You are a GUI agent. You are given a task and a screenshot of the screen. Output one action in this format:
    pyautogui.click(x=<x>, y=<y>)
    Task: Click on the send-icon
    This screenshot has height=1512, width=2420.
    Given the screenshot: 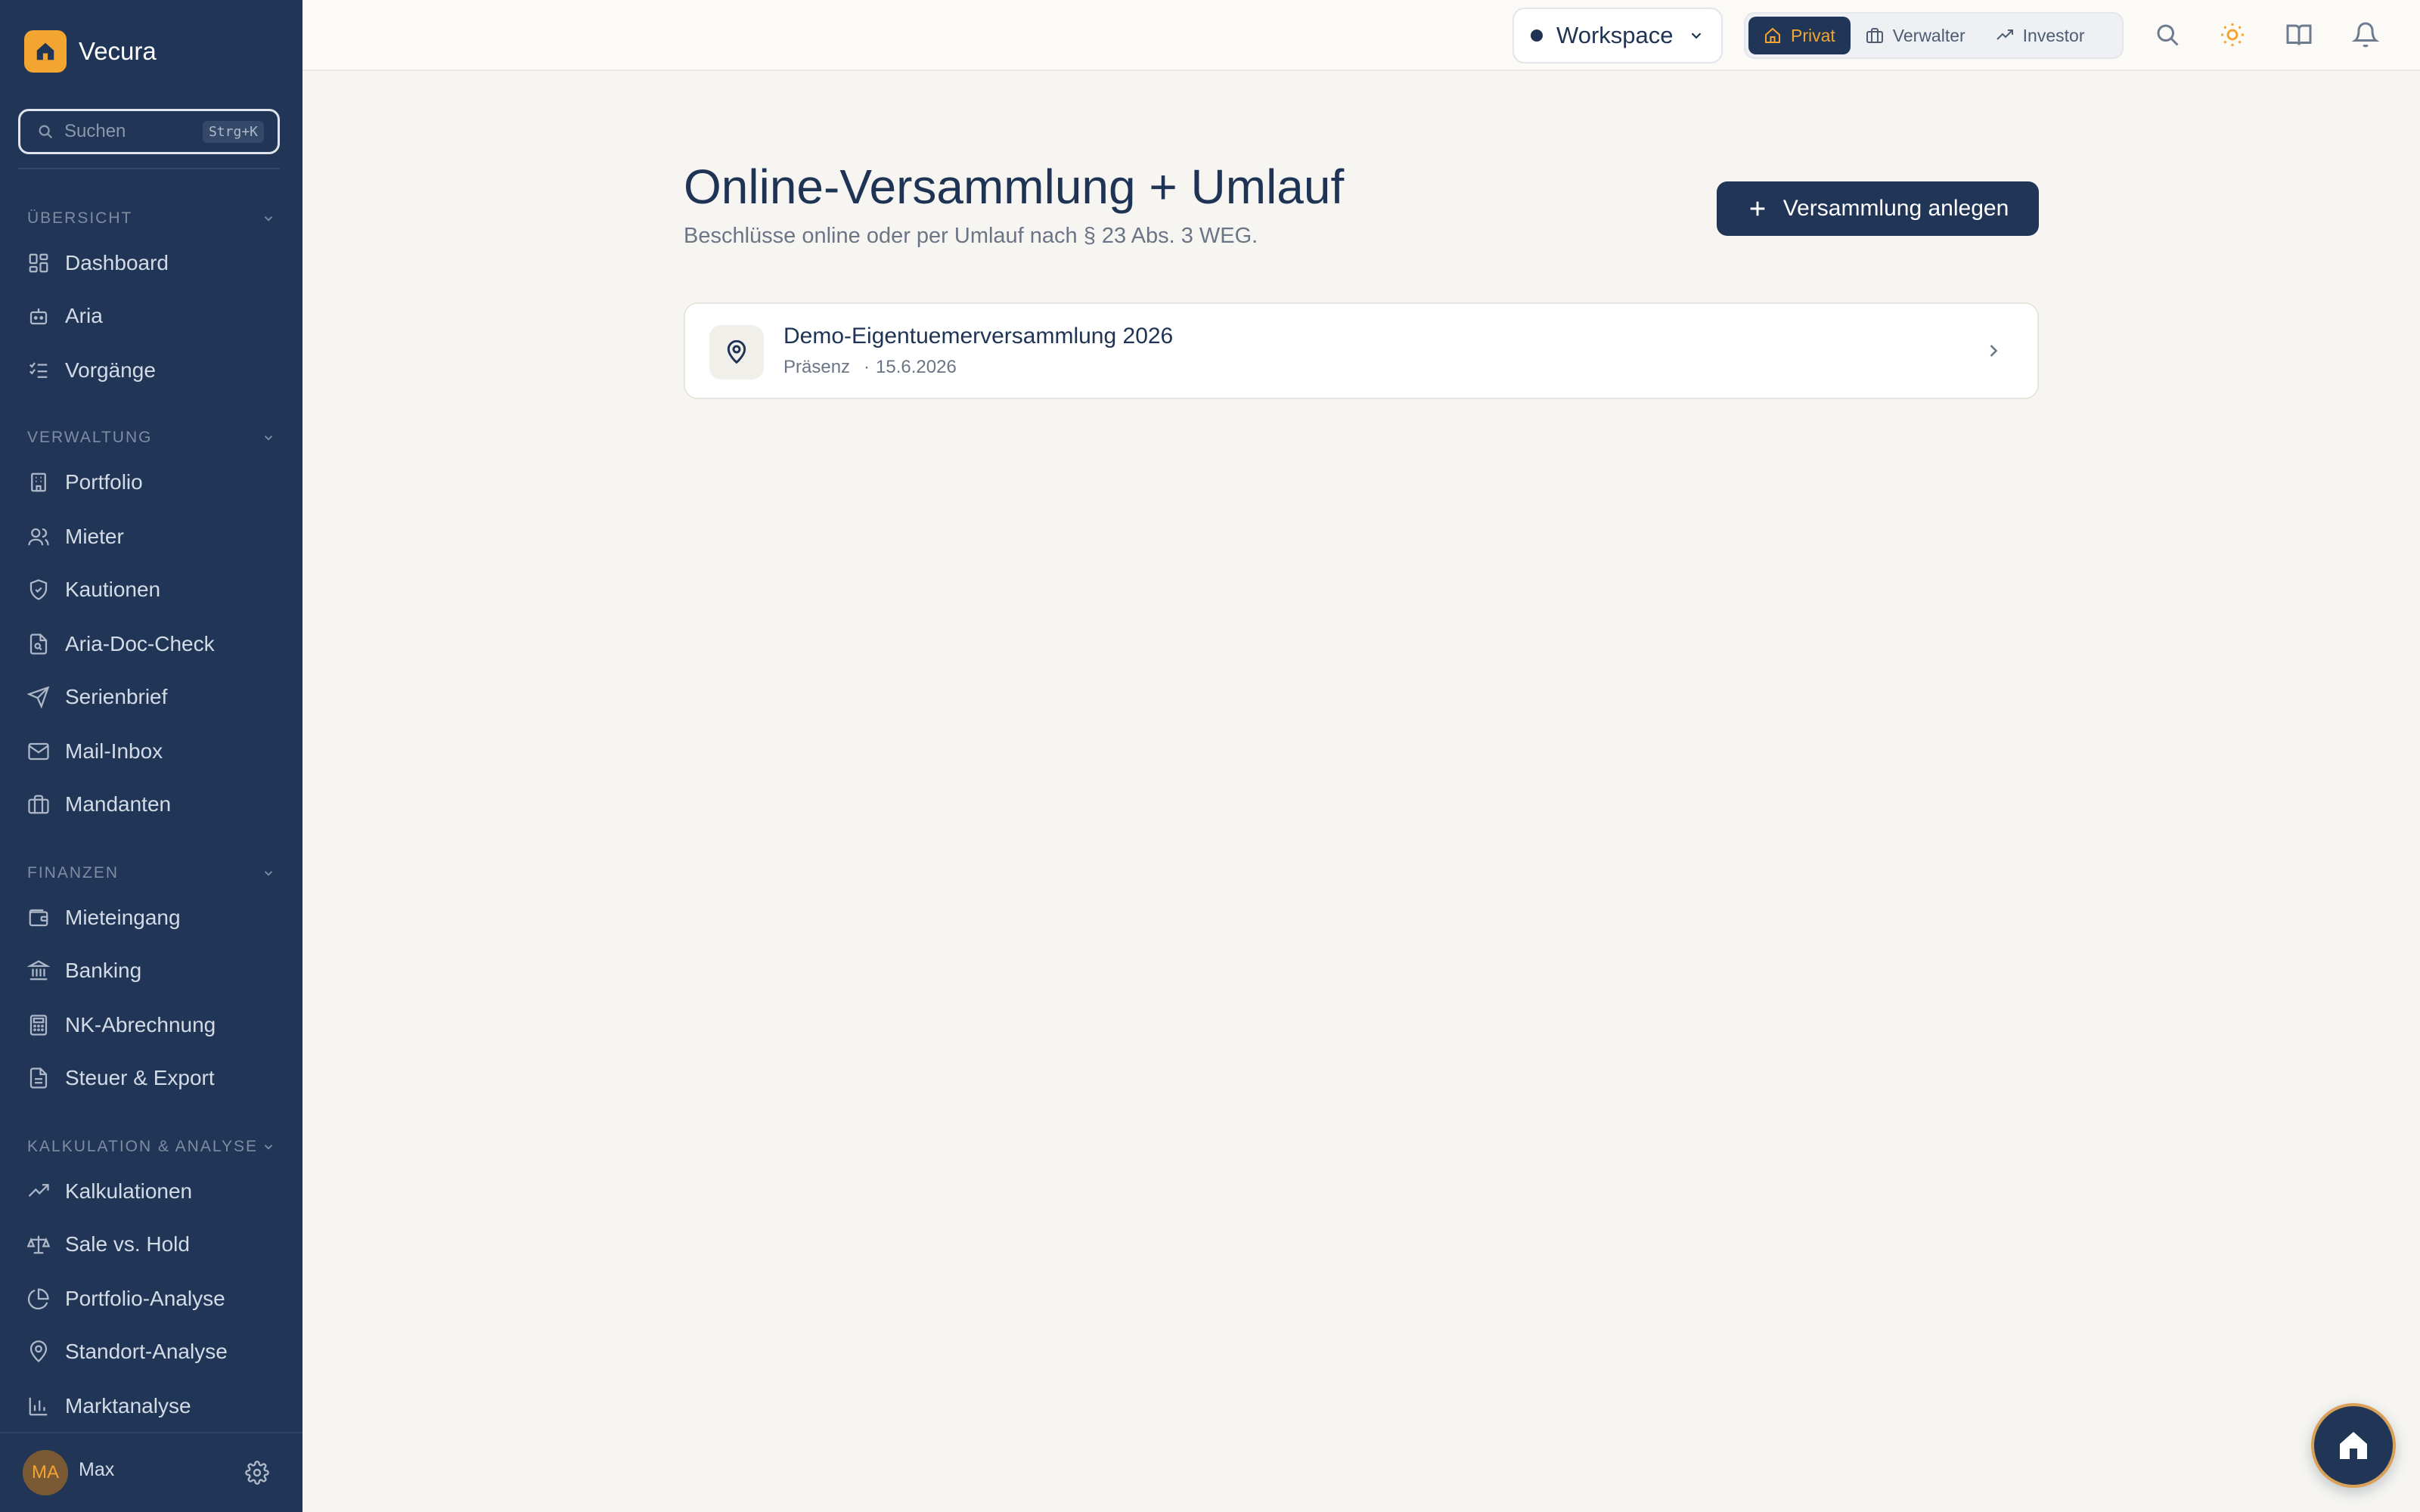 What is the action you would take?
    pyautogui.click(x=38, y=697)
    